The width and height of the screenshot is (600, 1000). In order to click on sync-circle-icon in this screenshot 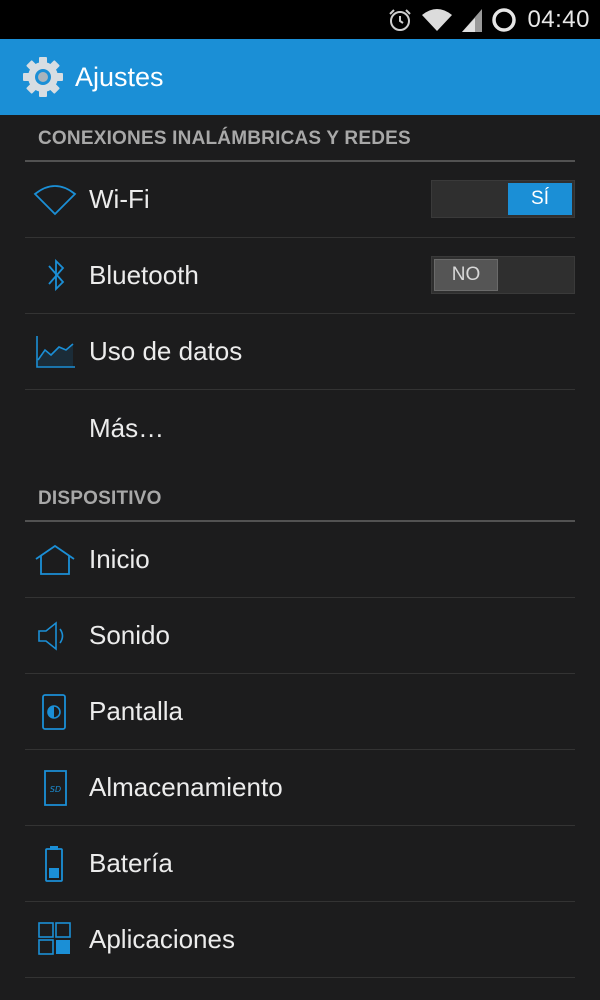, I will do `click(504, 20)`.